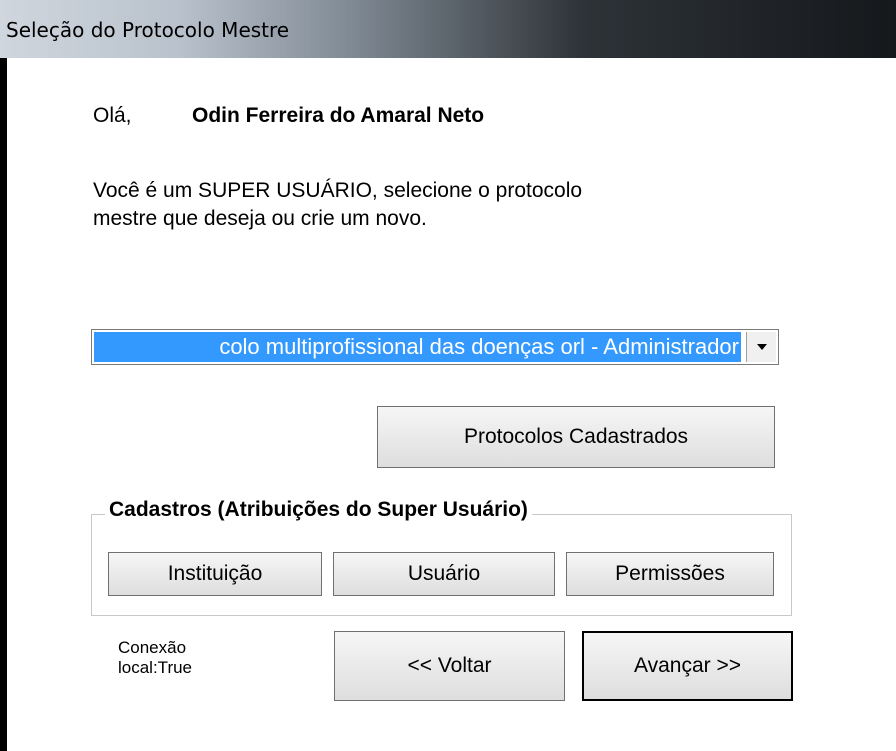 Image resolution: width=896 pixels, height=751 pixels. I want to click on connection-status-line-2: local:True, so click(155, 667).